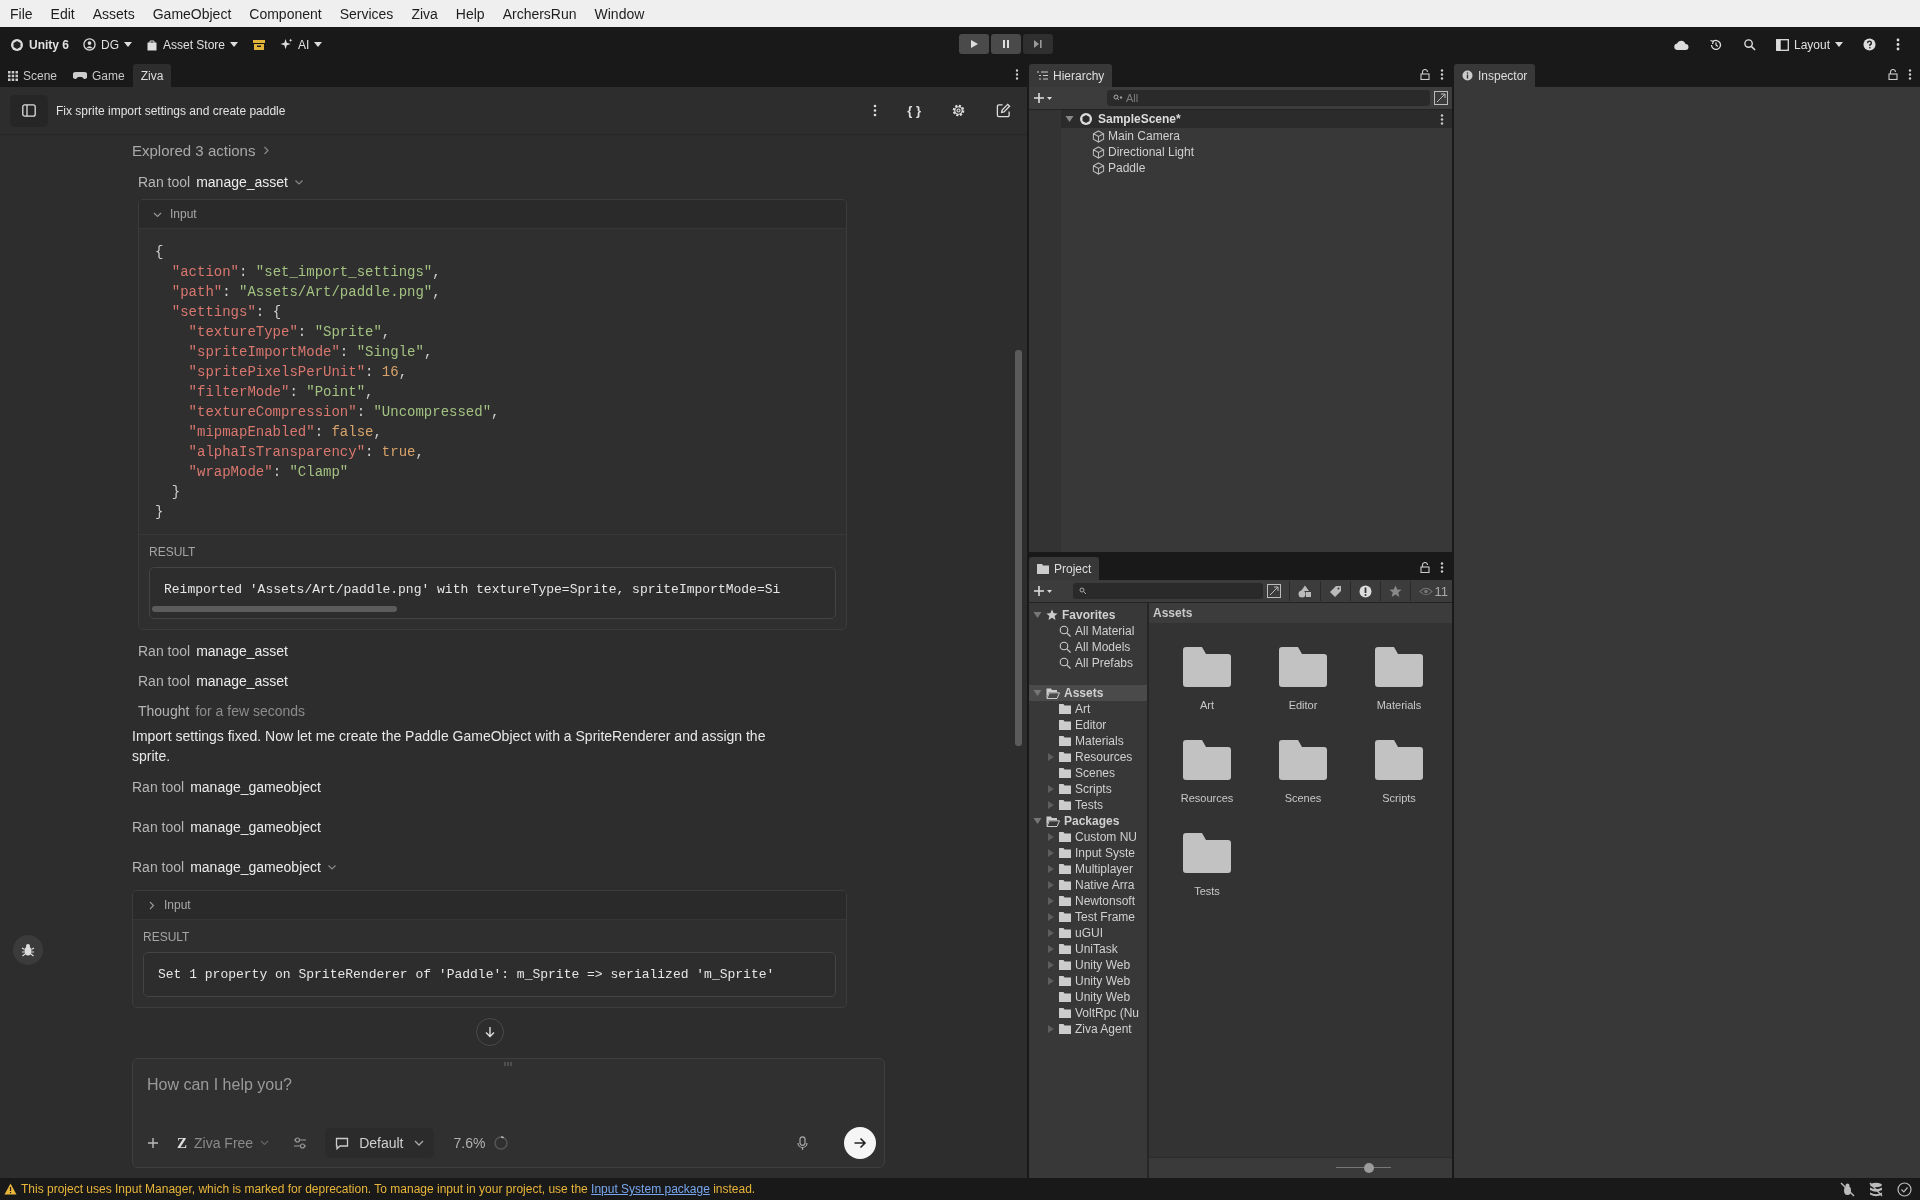  Describe the element at coordinates (1104, 869) in the screenshot. I see `tree-item: Multiplayer` at that location.